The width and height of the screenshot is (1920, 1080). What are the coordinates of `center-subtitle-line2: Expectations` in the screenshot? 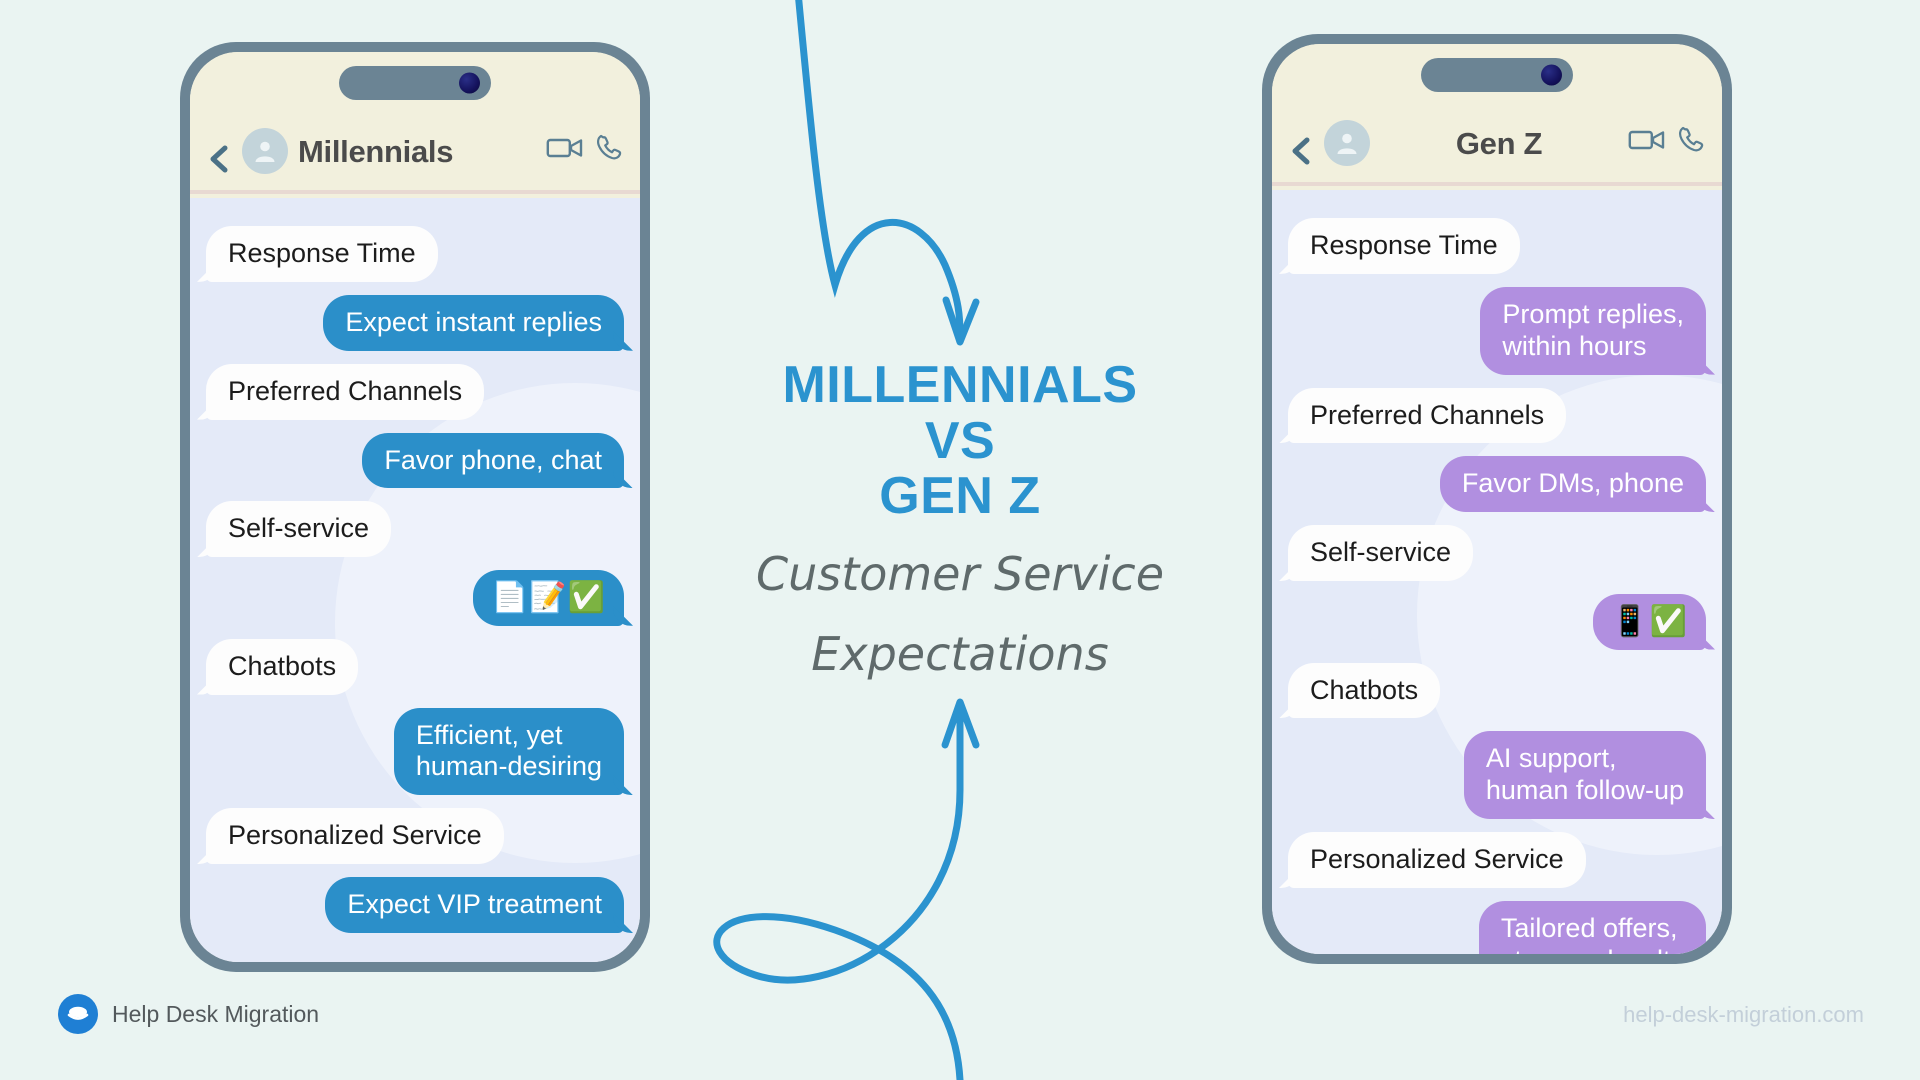 It's located at (960, 653).